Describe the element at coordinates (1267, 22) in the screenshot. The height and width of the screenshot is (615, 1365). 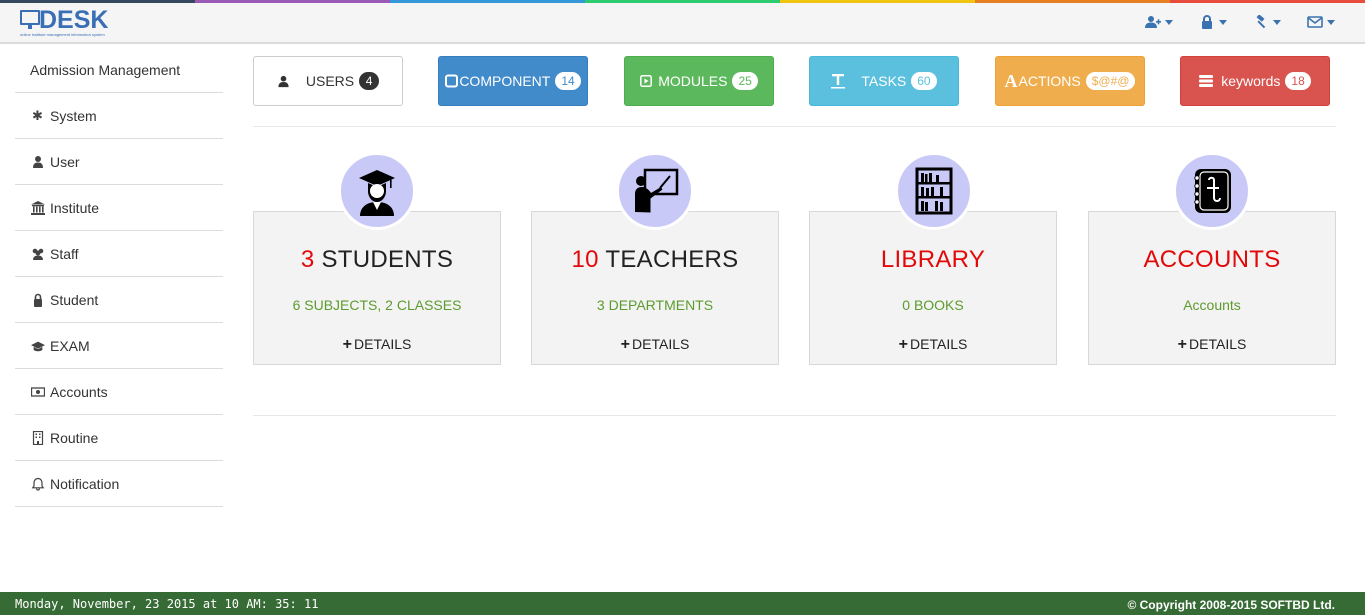
I see `gavel-menu` at that location.